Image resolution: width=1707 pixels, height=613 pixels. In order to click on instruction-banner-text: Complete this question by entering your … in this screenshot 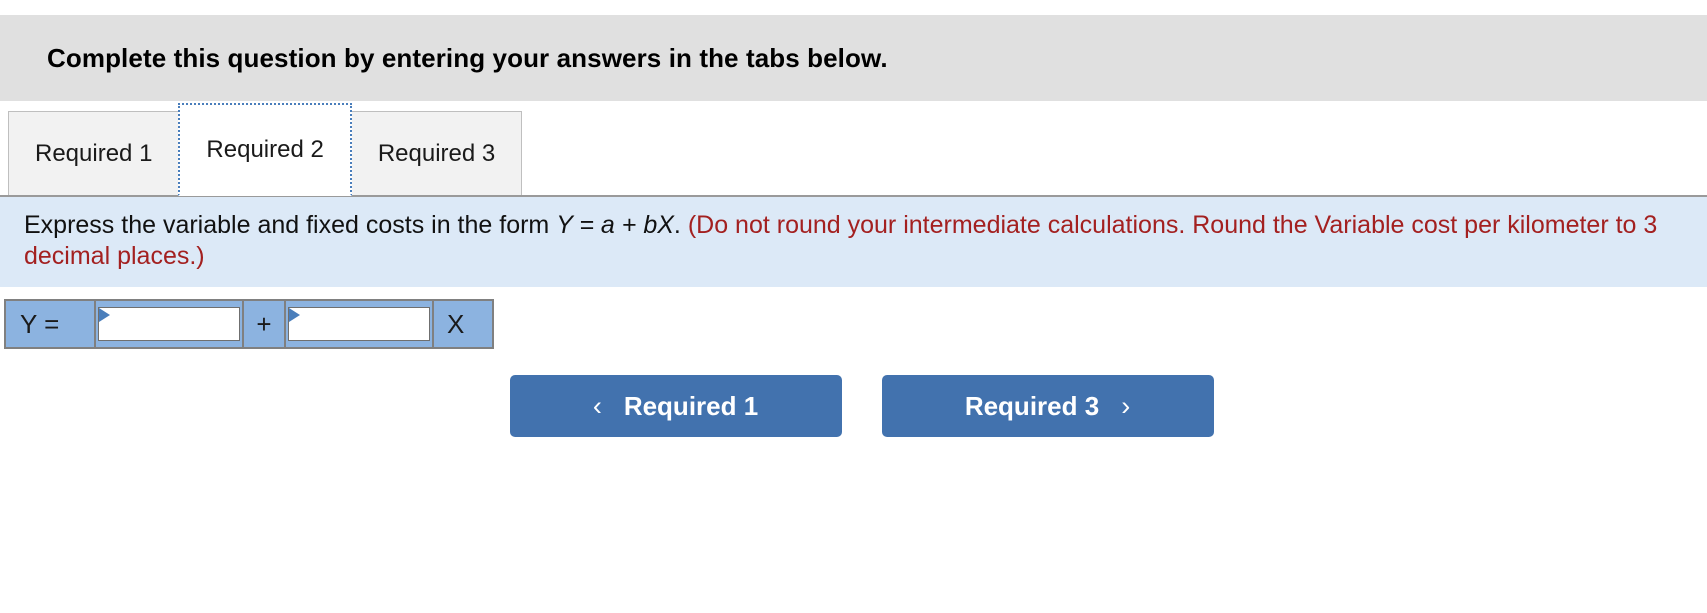, I will do `click(467, 57)`.